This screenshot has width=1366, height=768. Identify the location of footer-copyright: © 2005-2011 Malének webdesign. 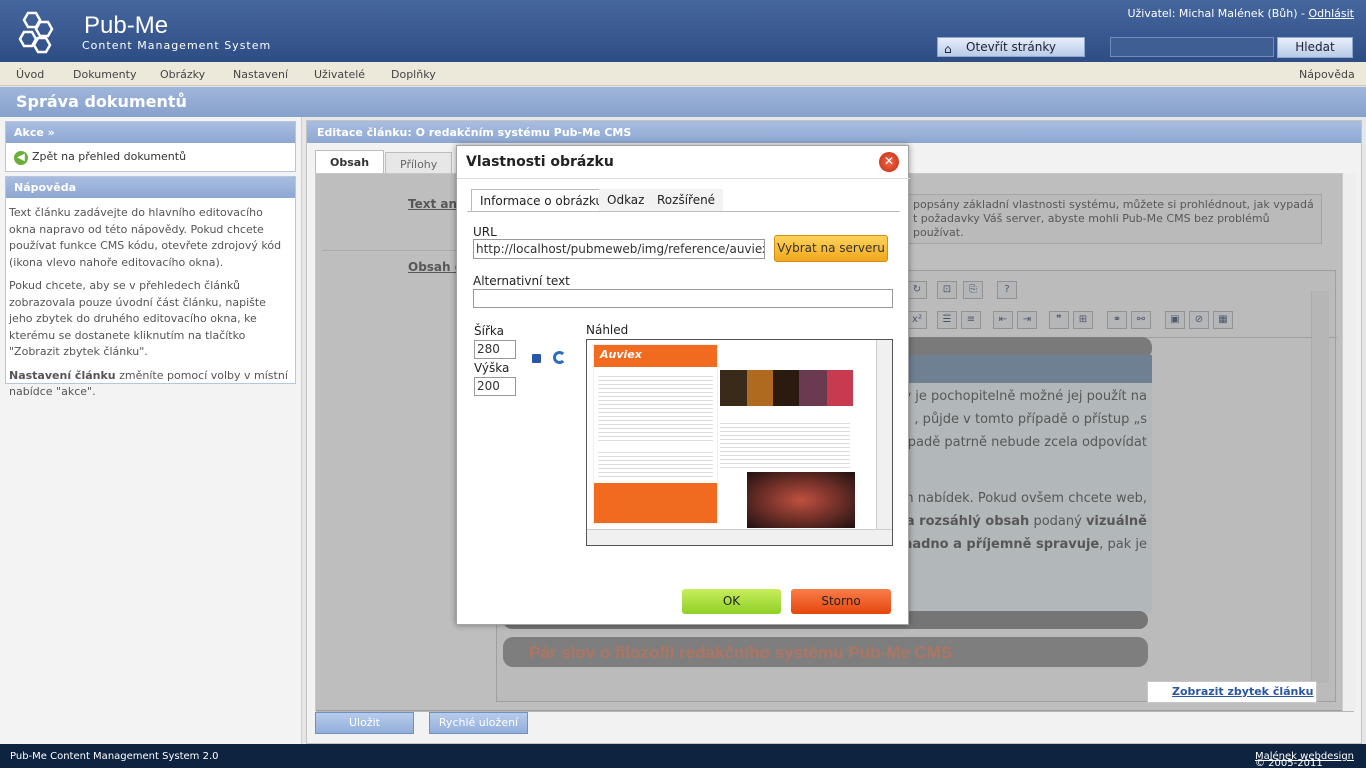
(1304, 759).